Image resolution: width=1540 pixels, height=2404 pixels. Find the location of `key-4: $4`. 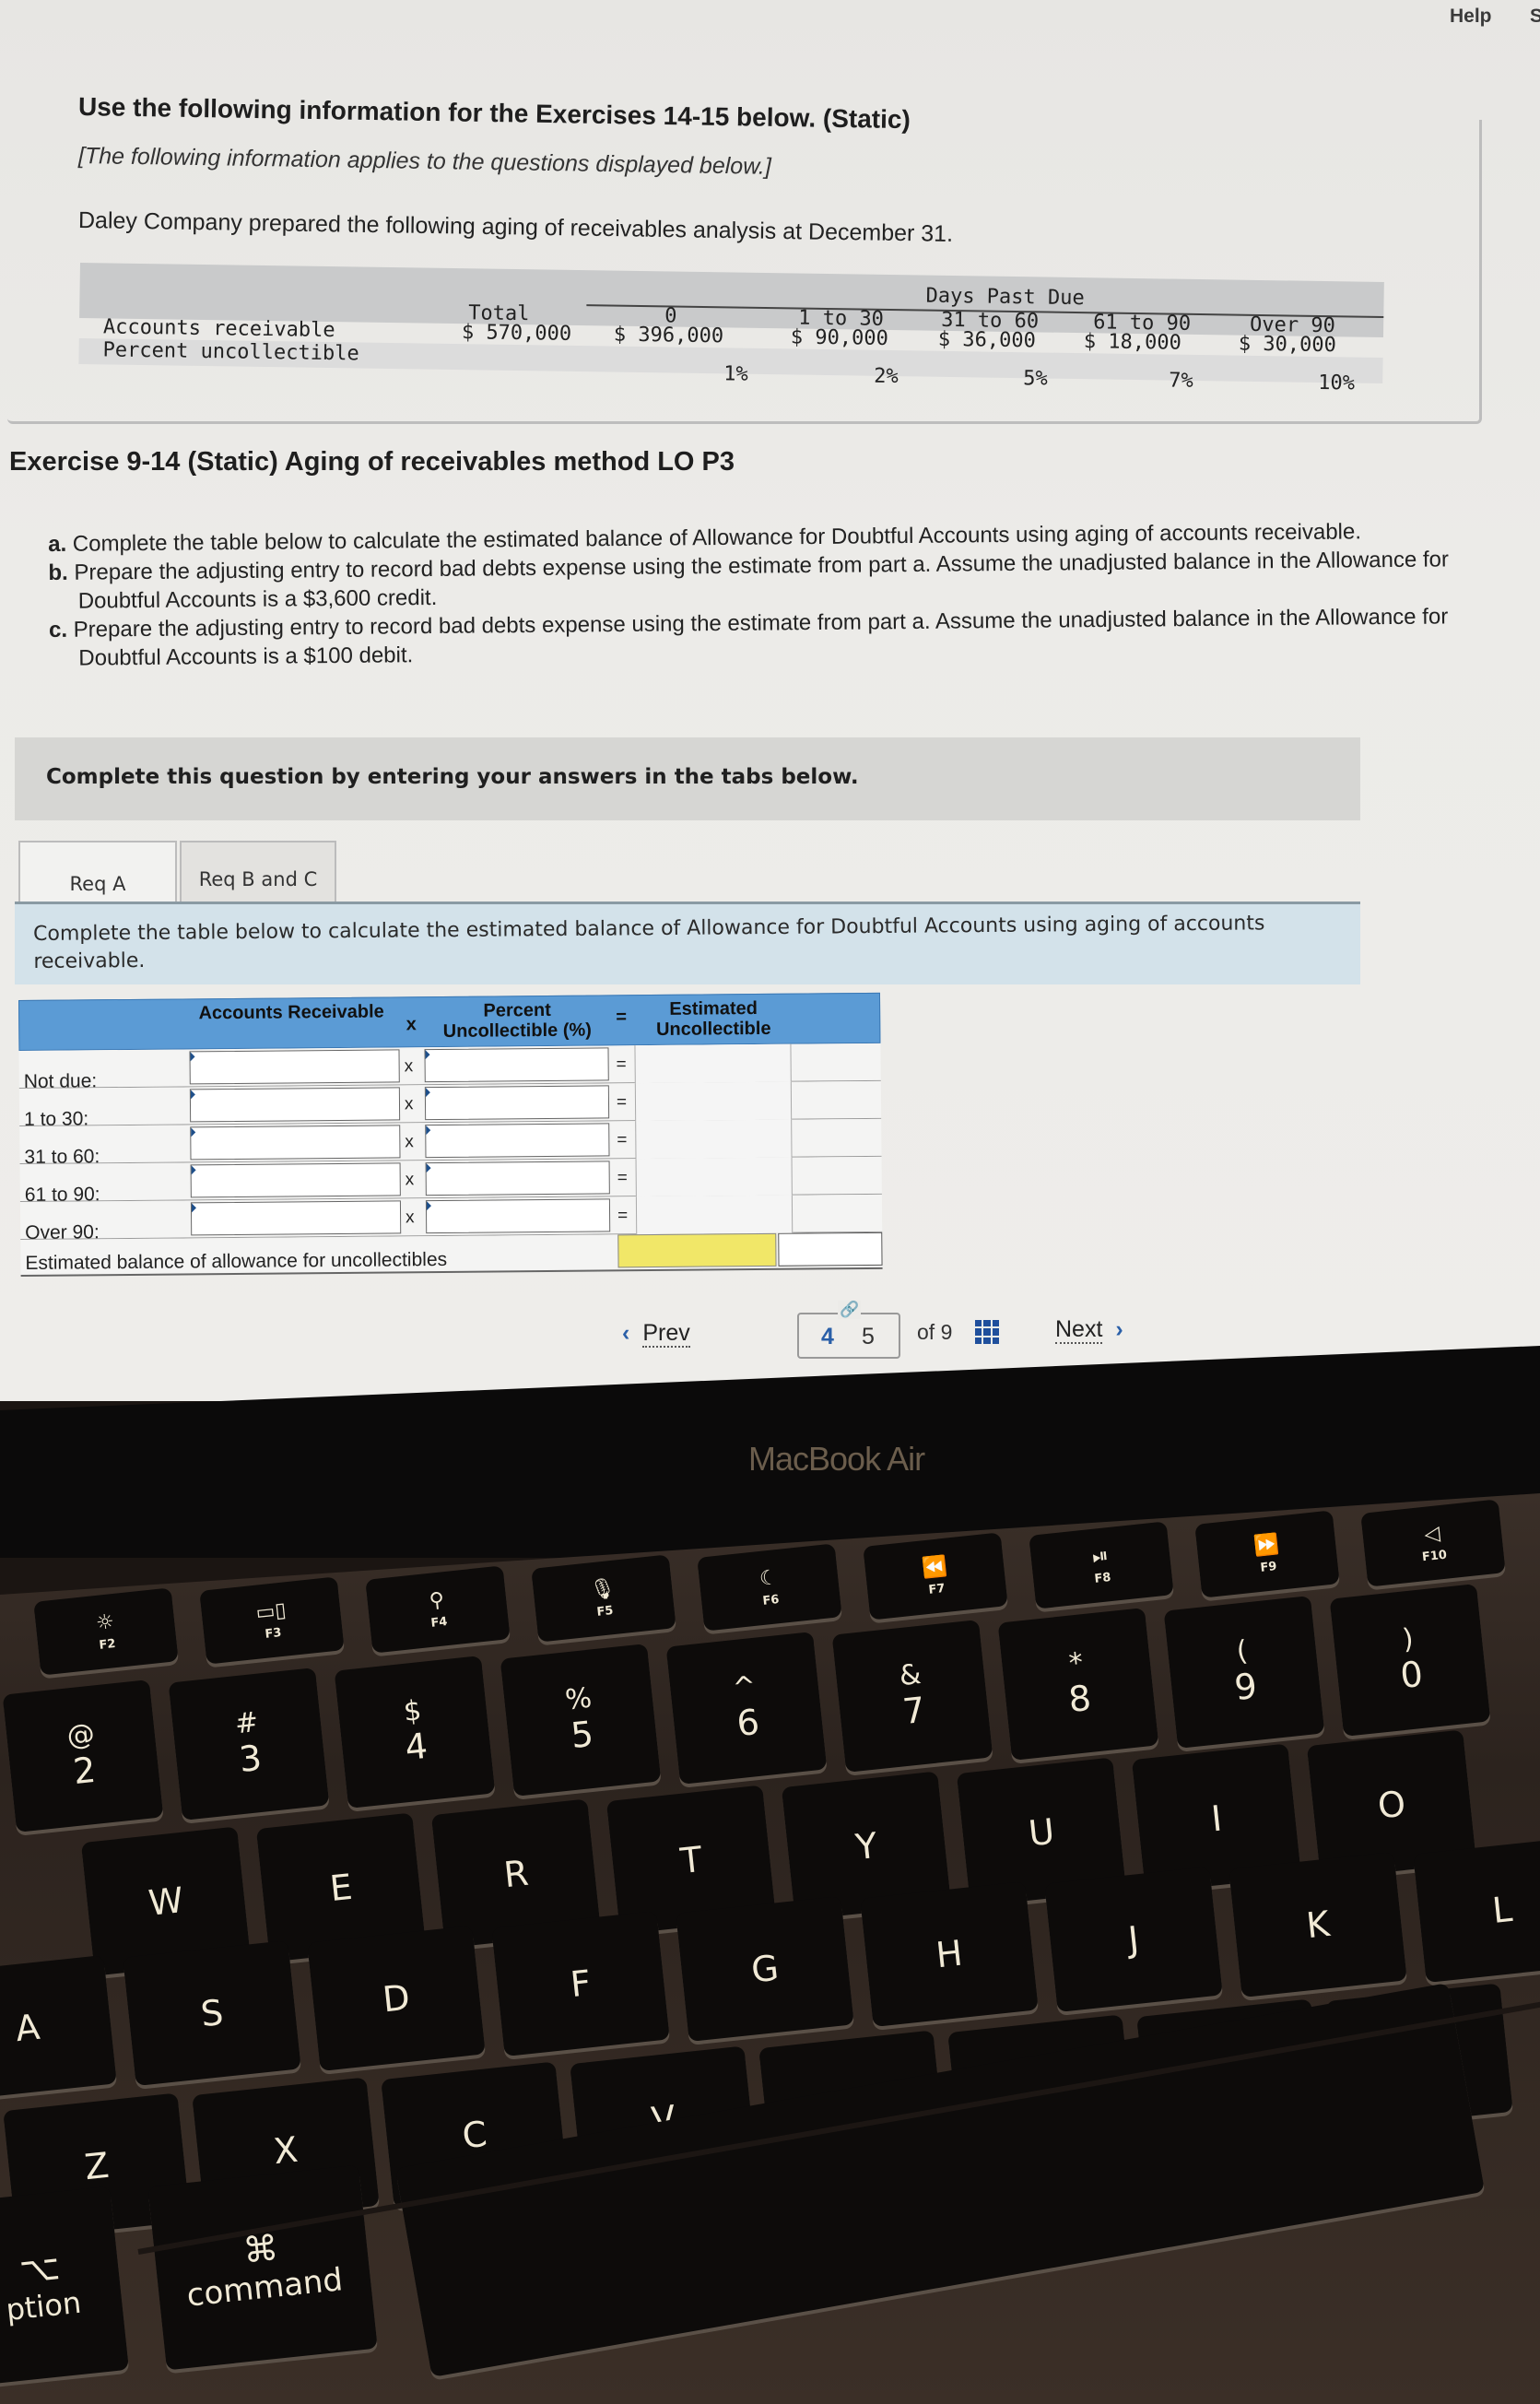

key-4: $4 is located at coordinates (415, 1732).